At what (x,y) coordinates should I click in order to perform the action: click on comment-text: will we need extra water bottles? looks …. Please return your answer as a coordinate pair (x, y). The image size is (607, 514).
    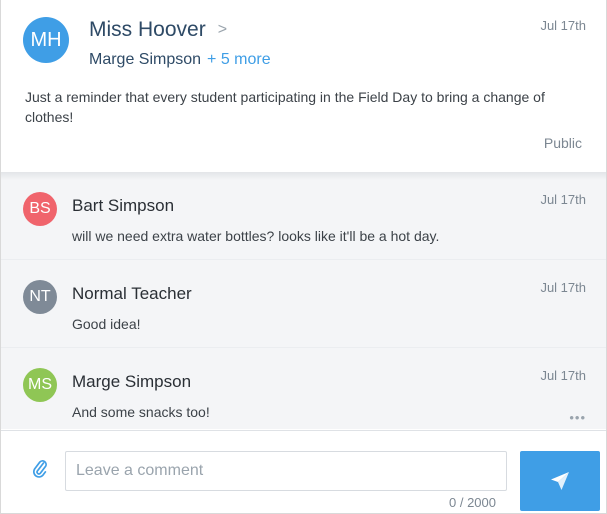
    Looking at the image, I should click on (256, 236).